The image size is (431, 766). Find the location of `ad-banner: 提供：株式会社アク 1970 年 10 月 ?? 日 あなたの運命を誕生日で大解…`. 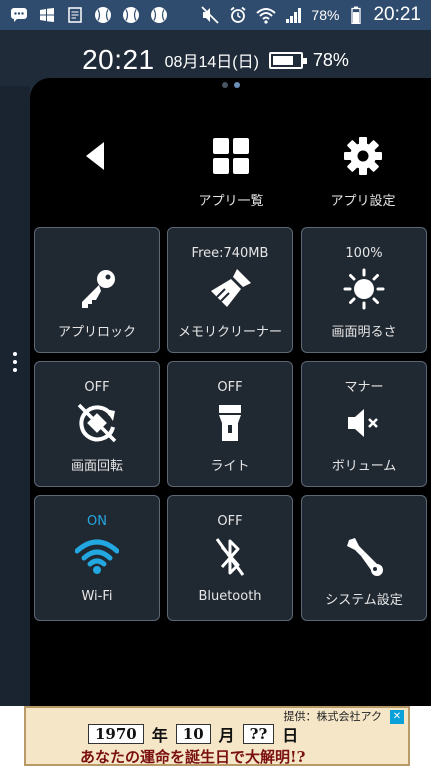

ad-banner: 提供：株式会社アク 1970 年 10 月 ?? 日 あなたの運命を誕生日で大解… is located at coordinates (215, 736).